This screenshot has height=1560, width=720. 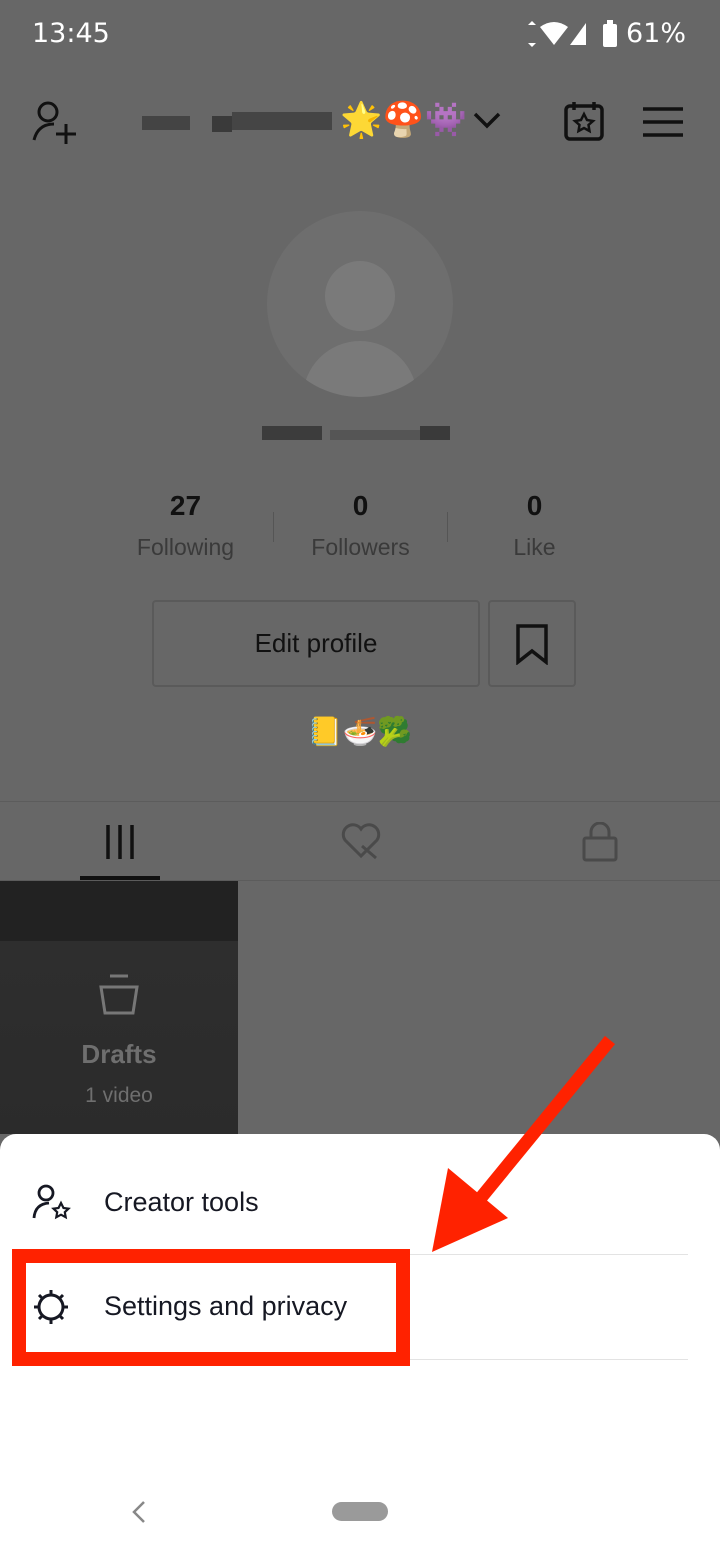 What do you see at coordinates (139, 1512) in the screenshot?
I see `nav-back-icon` at bounding box center [139, 1512].